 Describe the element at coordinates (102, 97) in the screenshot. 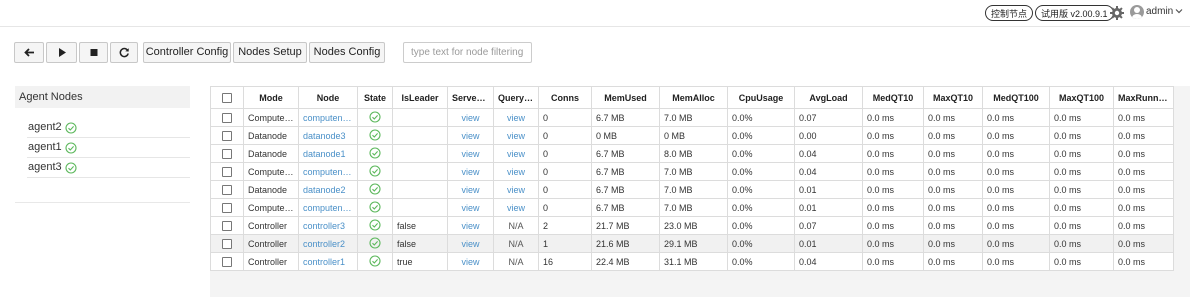

I see `agent-nodes-title: Agent Nodes` at that location.